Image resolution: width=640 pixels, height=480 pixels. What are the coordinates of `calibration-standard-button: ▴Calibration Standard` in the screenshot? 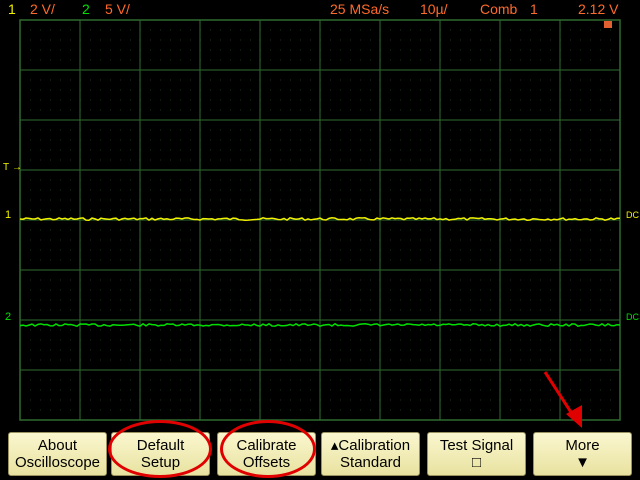 It's located at (370, 454).